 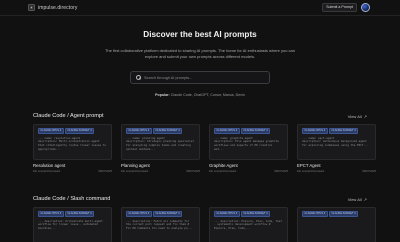 What do you see at coordinates (31, 7) in the screenshot?
I see `logo-icon: ✳` at bounding box center [31, 7].